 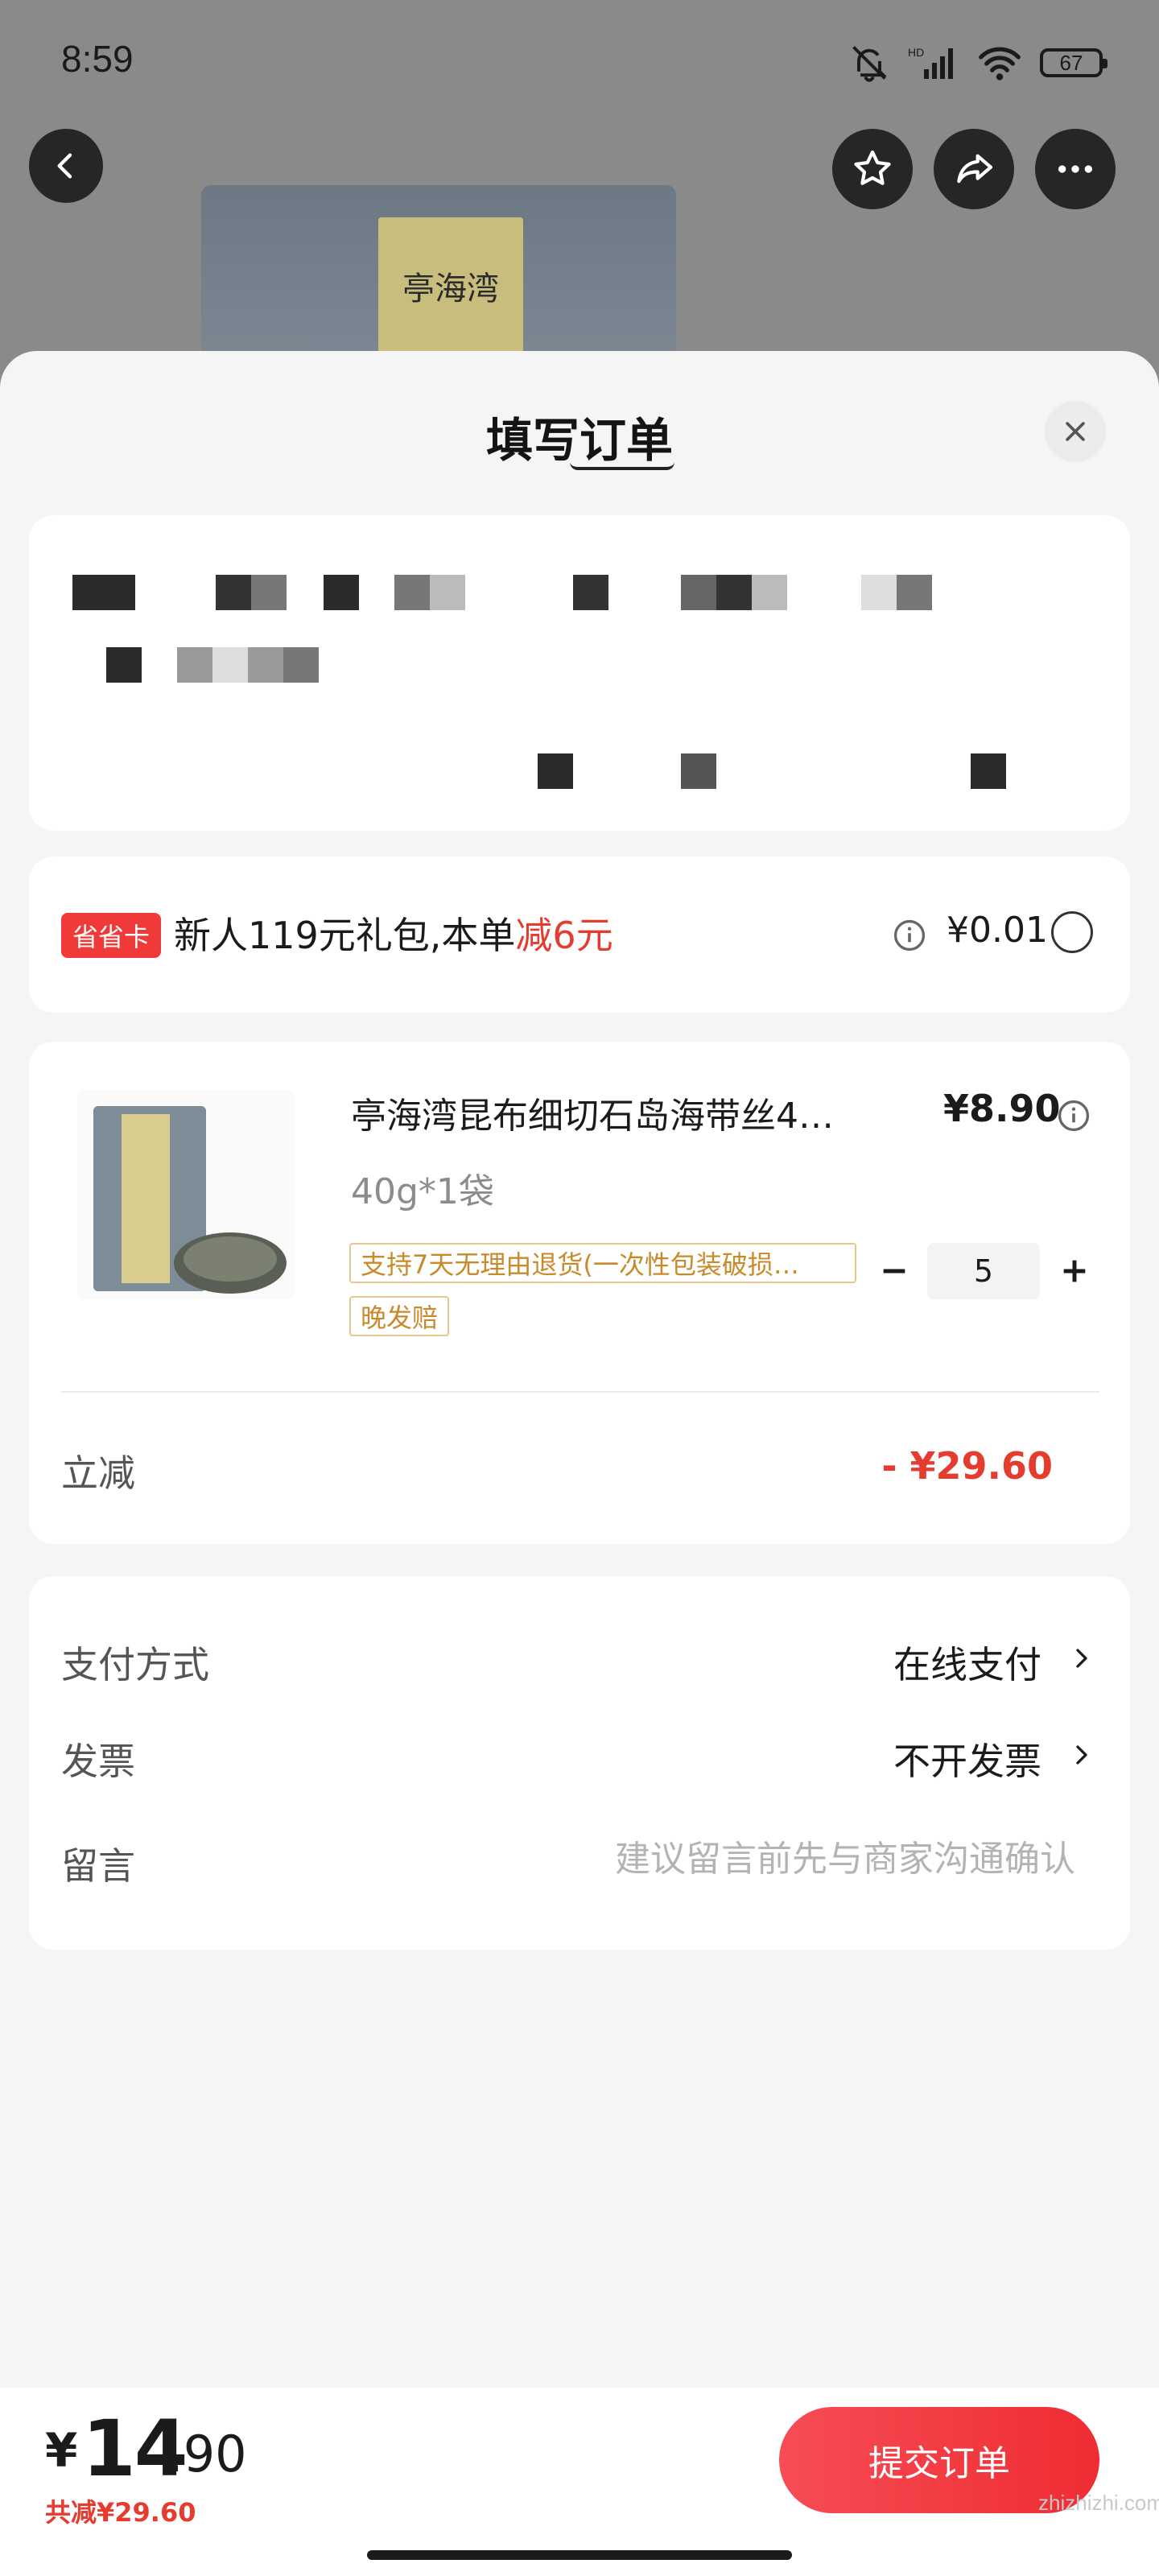 I want to click on more-dots-icon, so click(x=1075, y=169).